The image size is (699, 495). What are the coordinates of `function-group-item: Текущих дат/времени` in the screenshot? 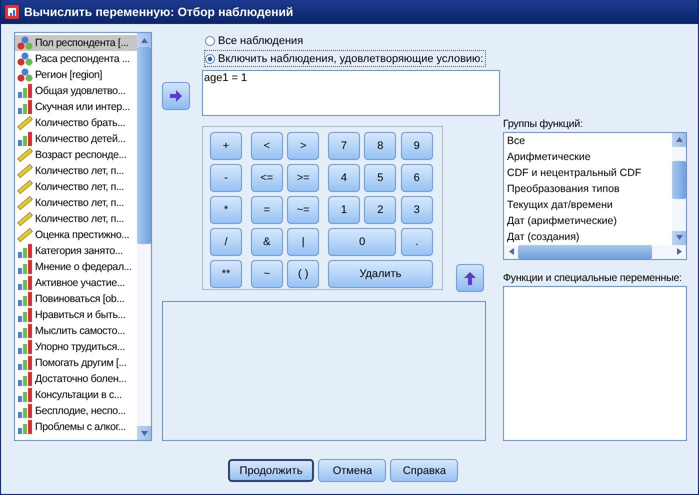 It's located at (589, 204).